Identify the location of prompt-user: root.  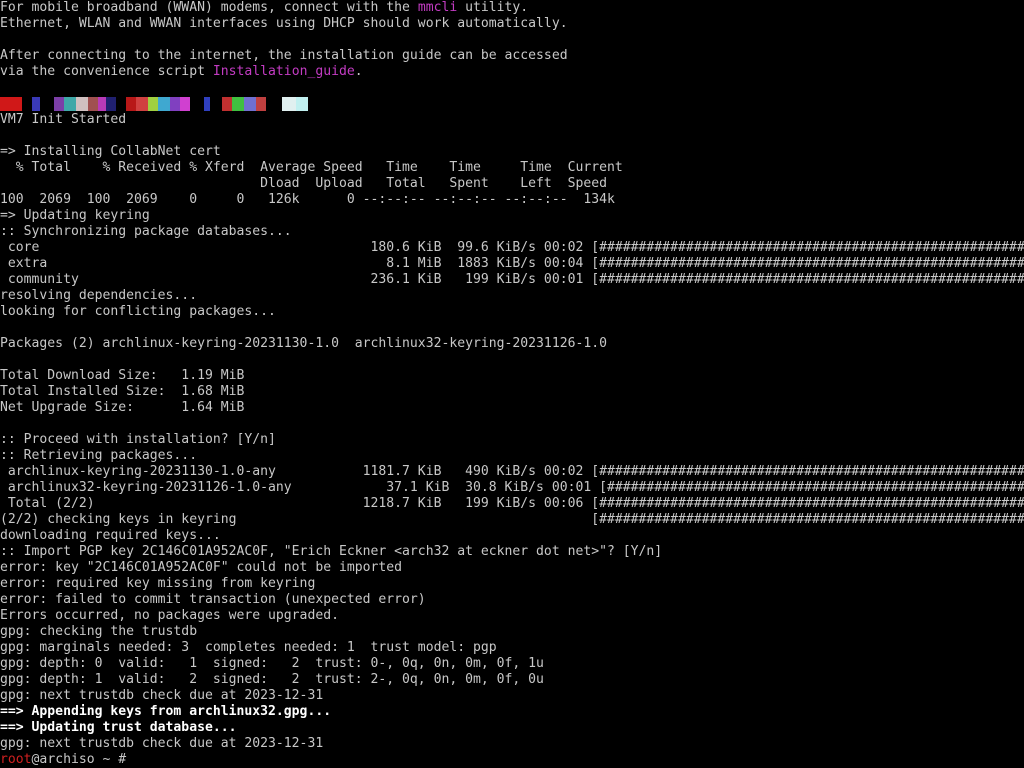
(16, 759).